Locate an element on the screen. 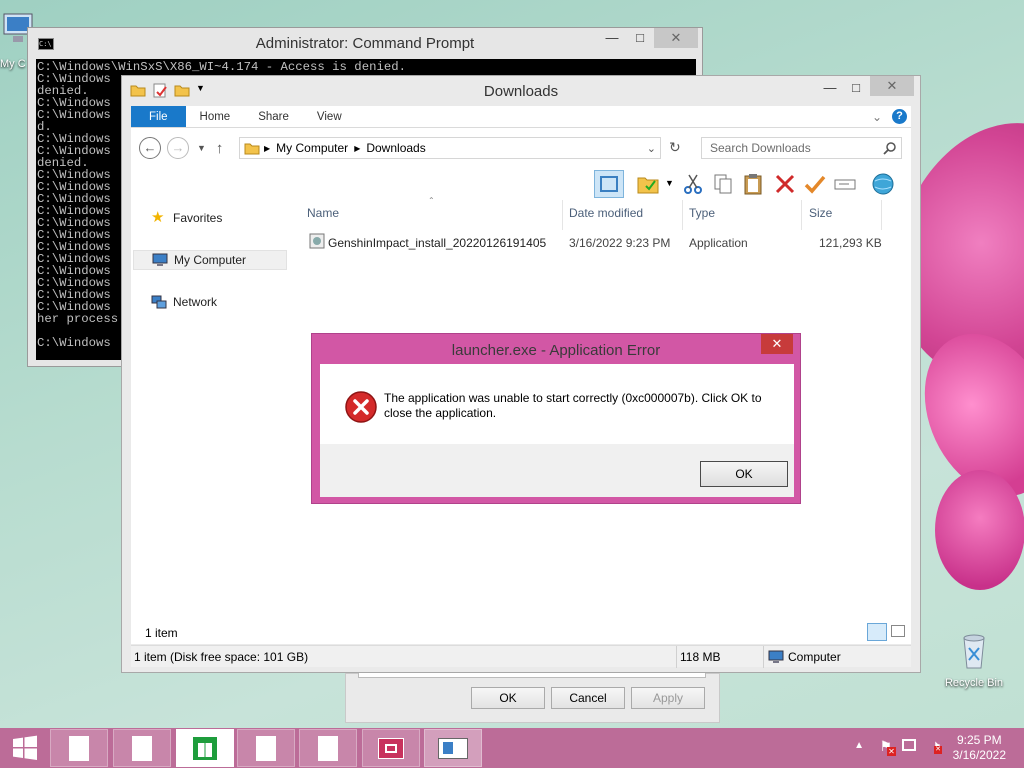 Image resolution: width=1024 pixels, height=768 pixels. nav-favorites: ★ Favorites is located at coordinates (210, 218).